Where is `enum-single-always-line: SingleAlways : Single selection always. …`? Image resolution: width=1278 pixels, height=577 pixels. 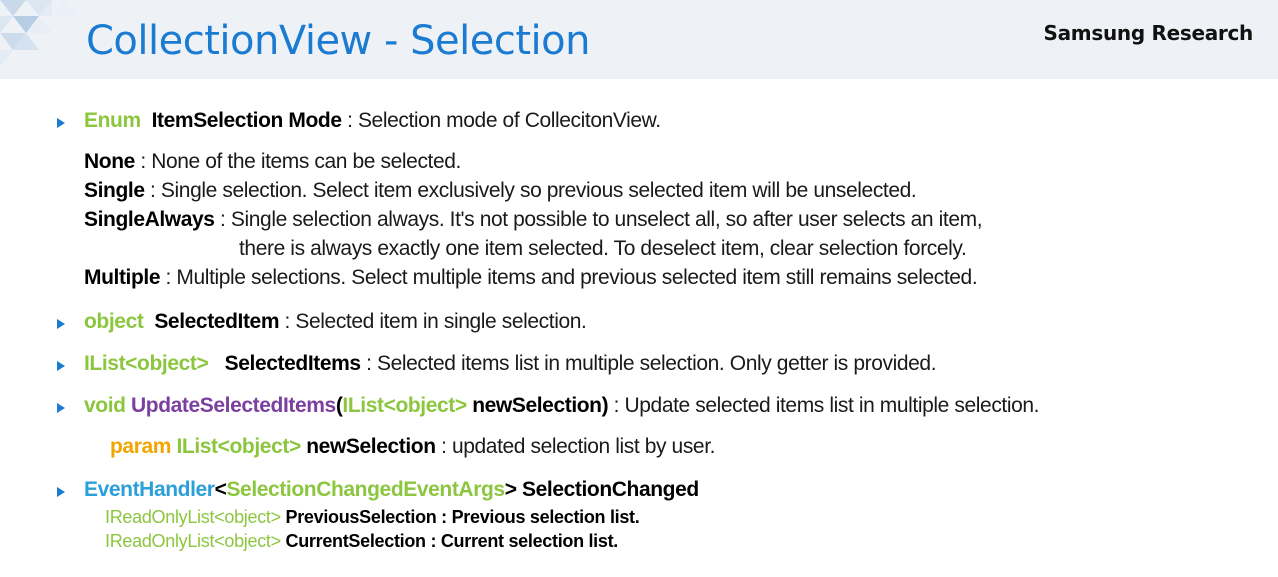 enum-single-always-line: SingleAlways : Single selection always. … is located at coordinates (533, 220).